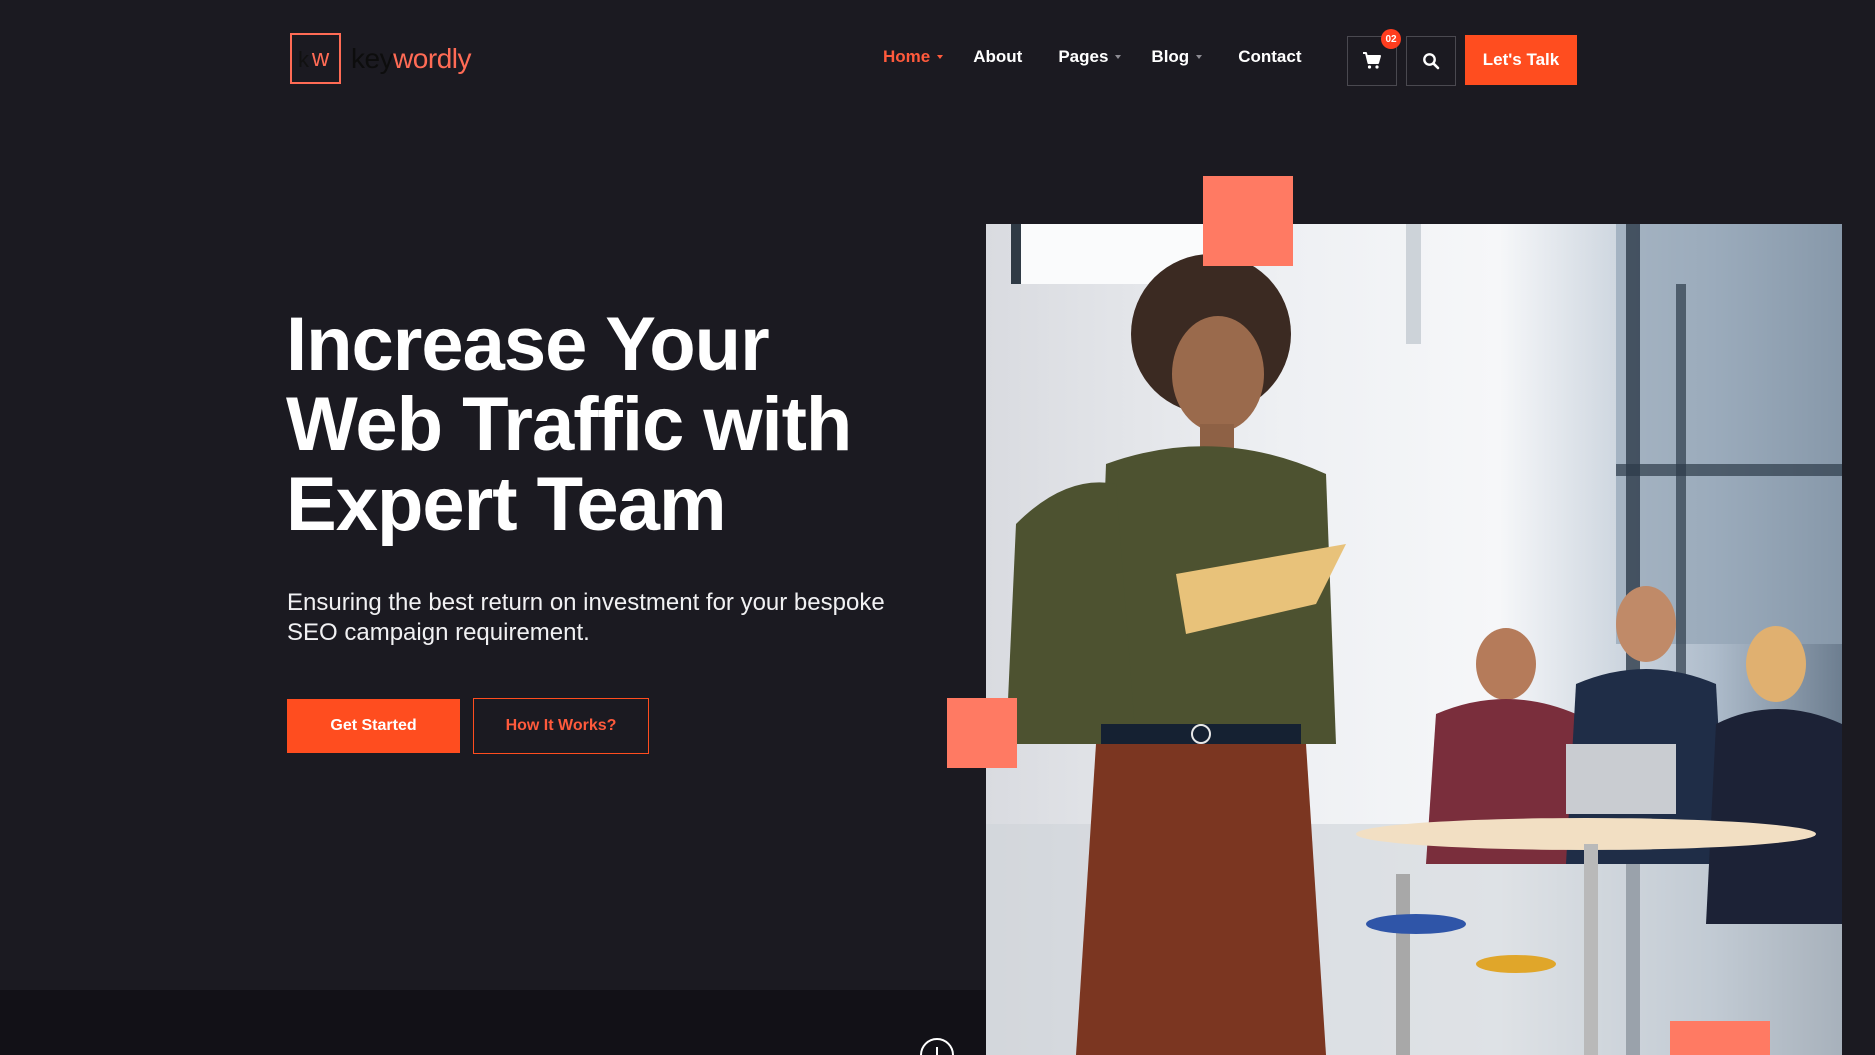 The image size is (1875, 1055). What do you see at coordinates (493, 1022) in the screenshot?
I see `bottom-band` at bounding box center [493, 1022].